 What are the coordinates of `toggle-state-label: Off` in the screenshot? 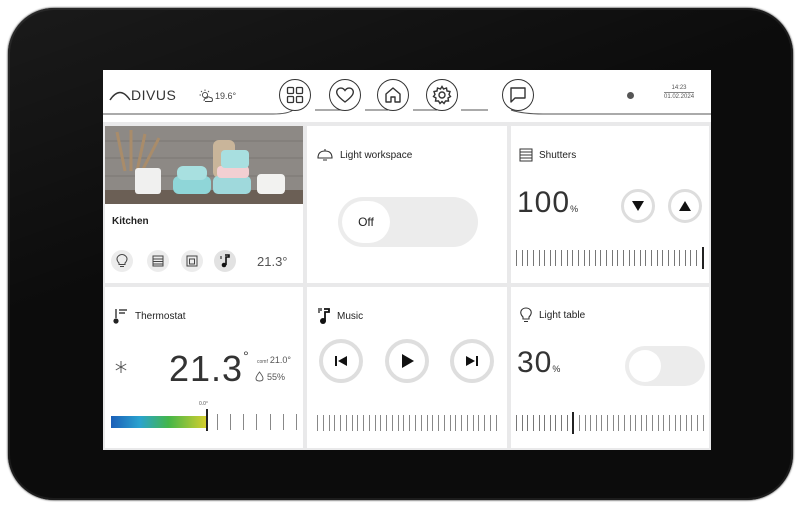 It's located at (366, 222).